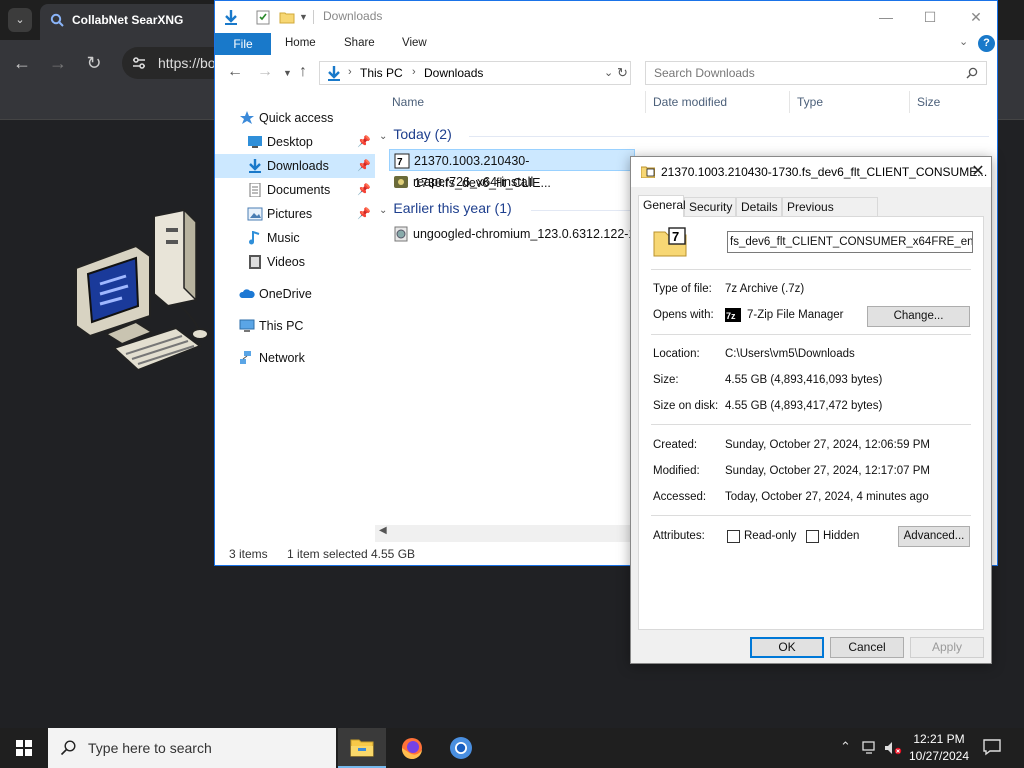  Describe the element at coordinates (759, 207) in the screenshot. I see `tab-details: Details` at that location.